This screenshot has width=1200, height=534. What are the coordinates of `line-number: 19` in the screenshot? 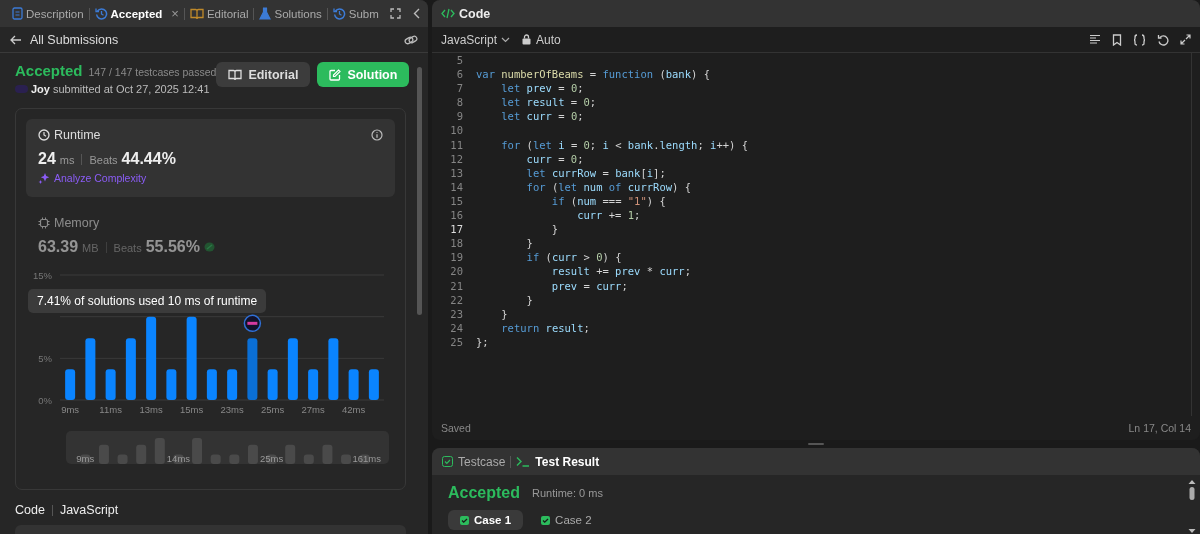 It's located at (456, 257).